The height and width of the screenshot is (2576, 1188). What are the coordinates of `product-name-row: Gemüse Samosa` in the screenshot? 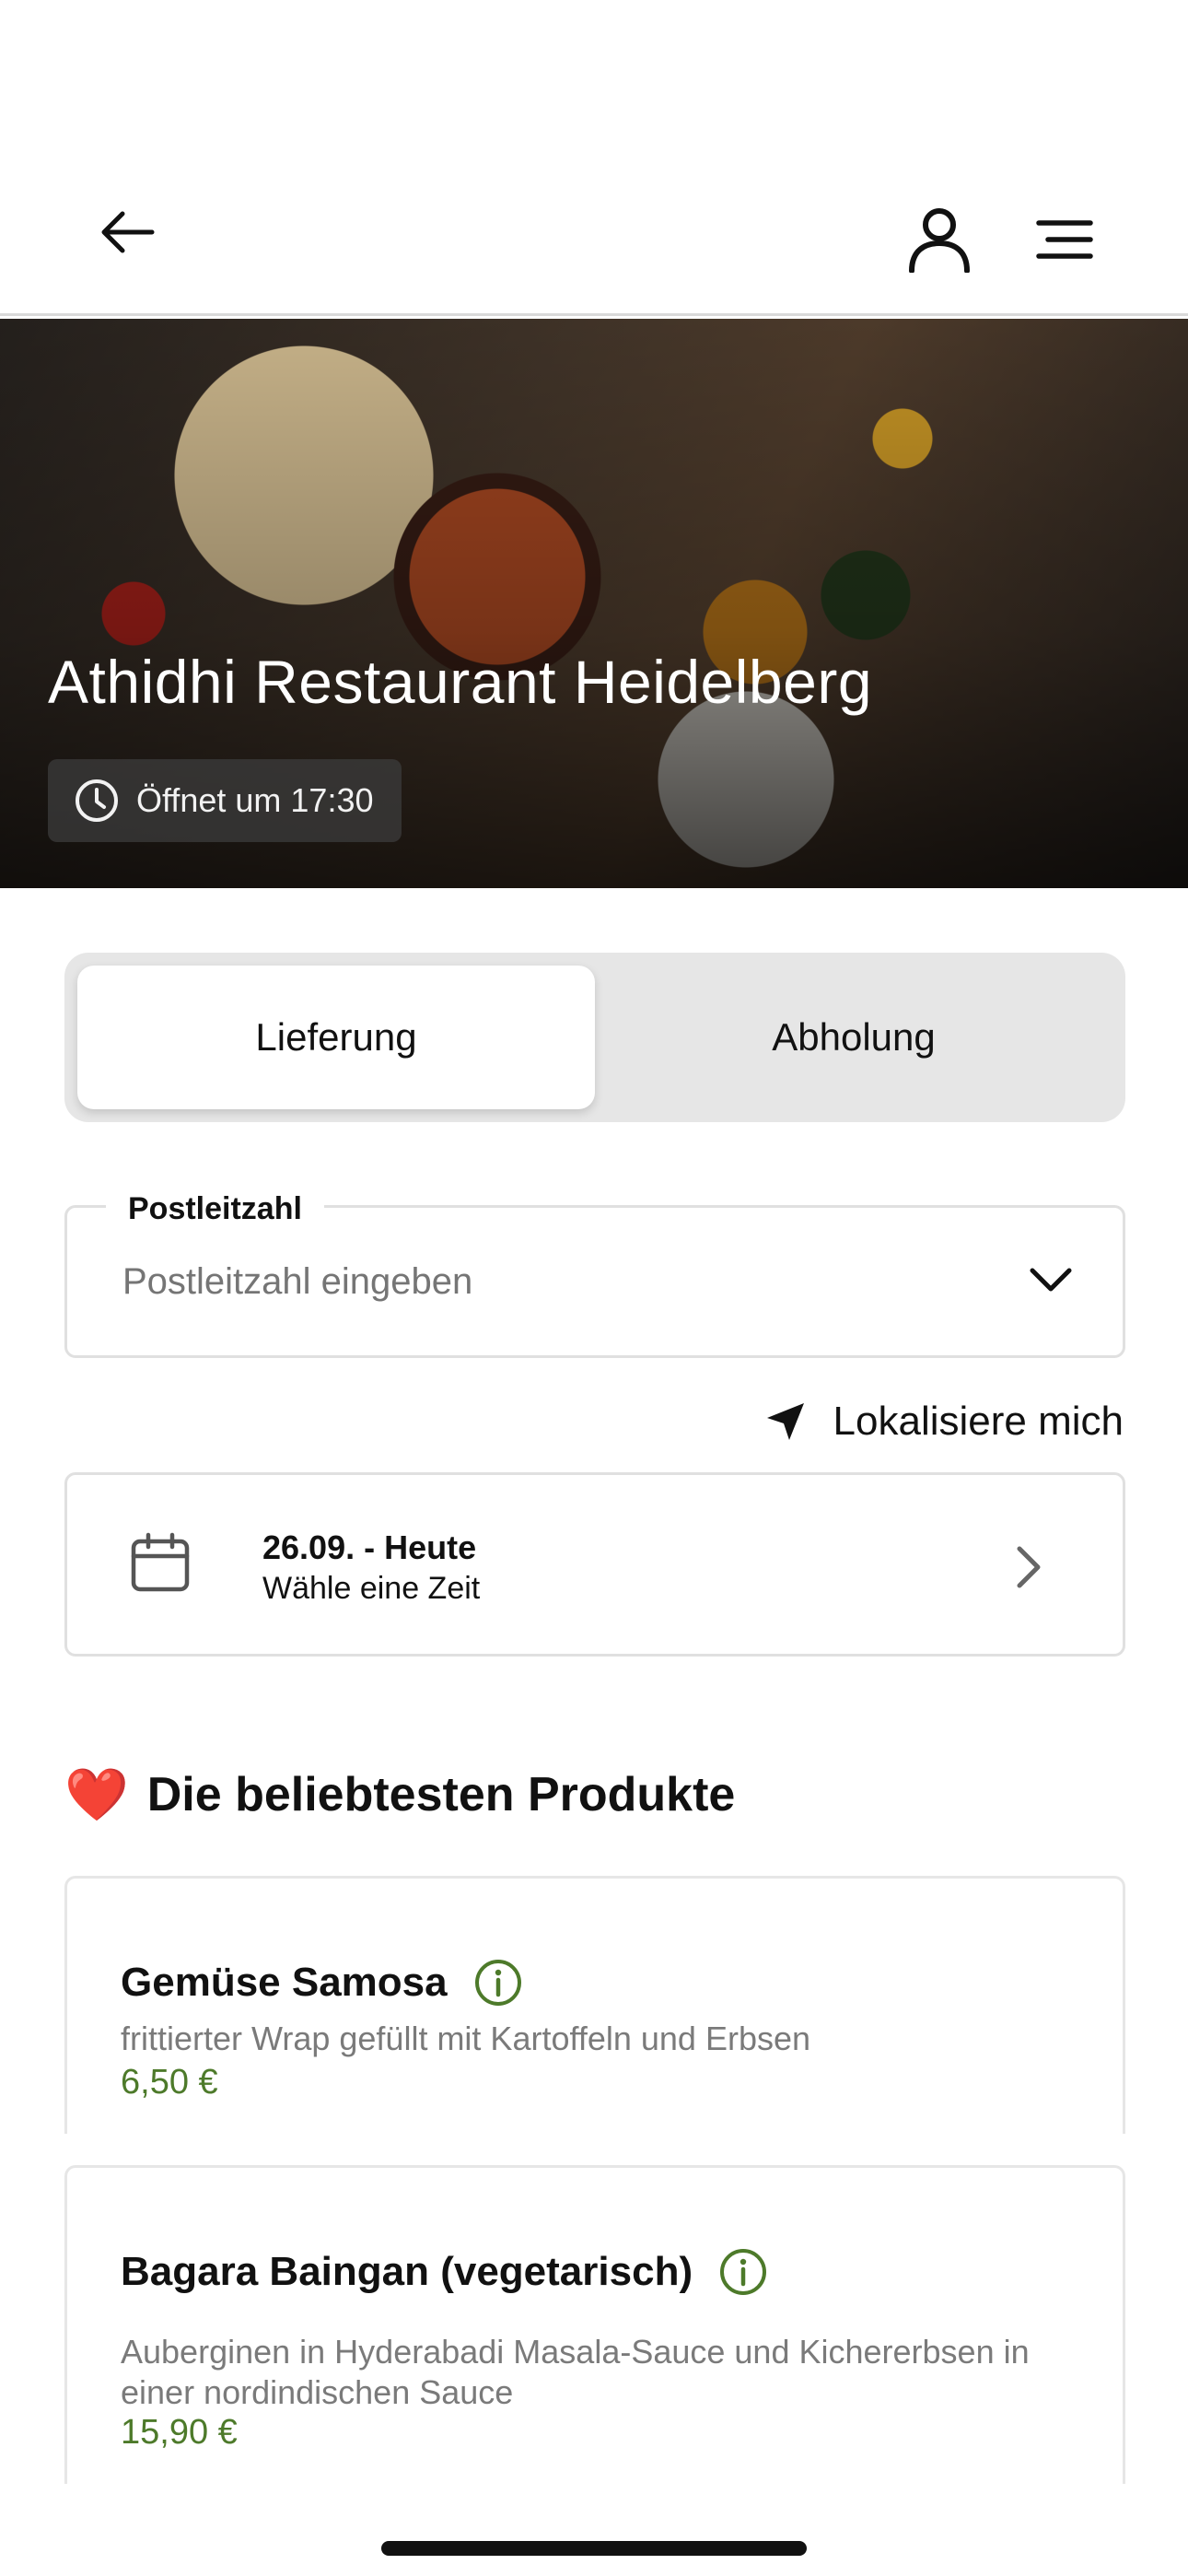 It's located at (322, 1983).